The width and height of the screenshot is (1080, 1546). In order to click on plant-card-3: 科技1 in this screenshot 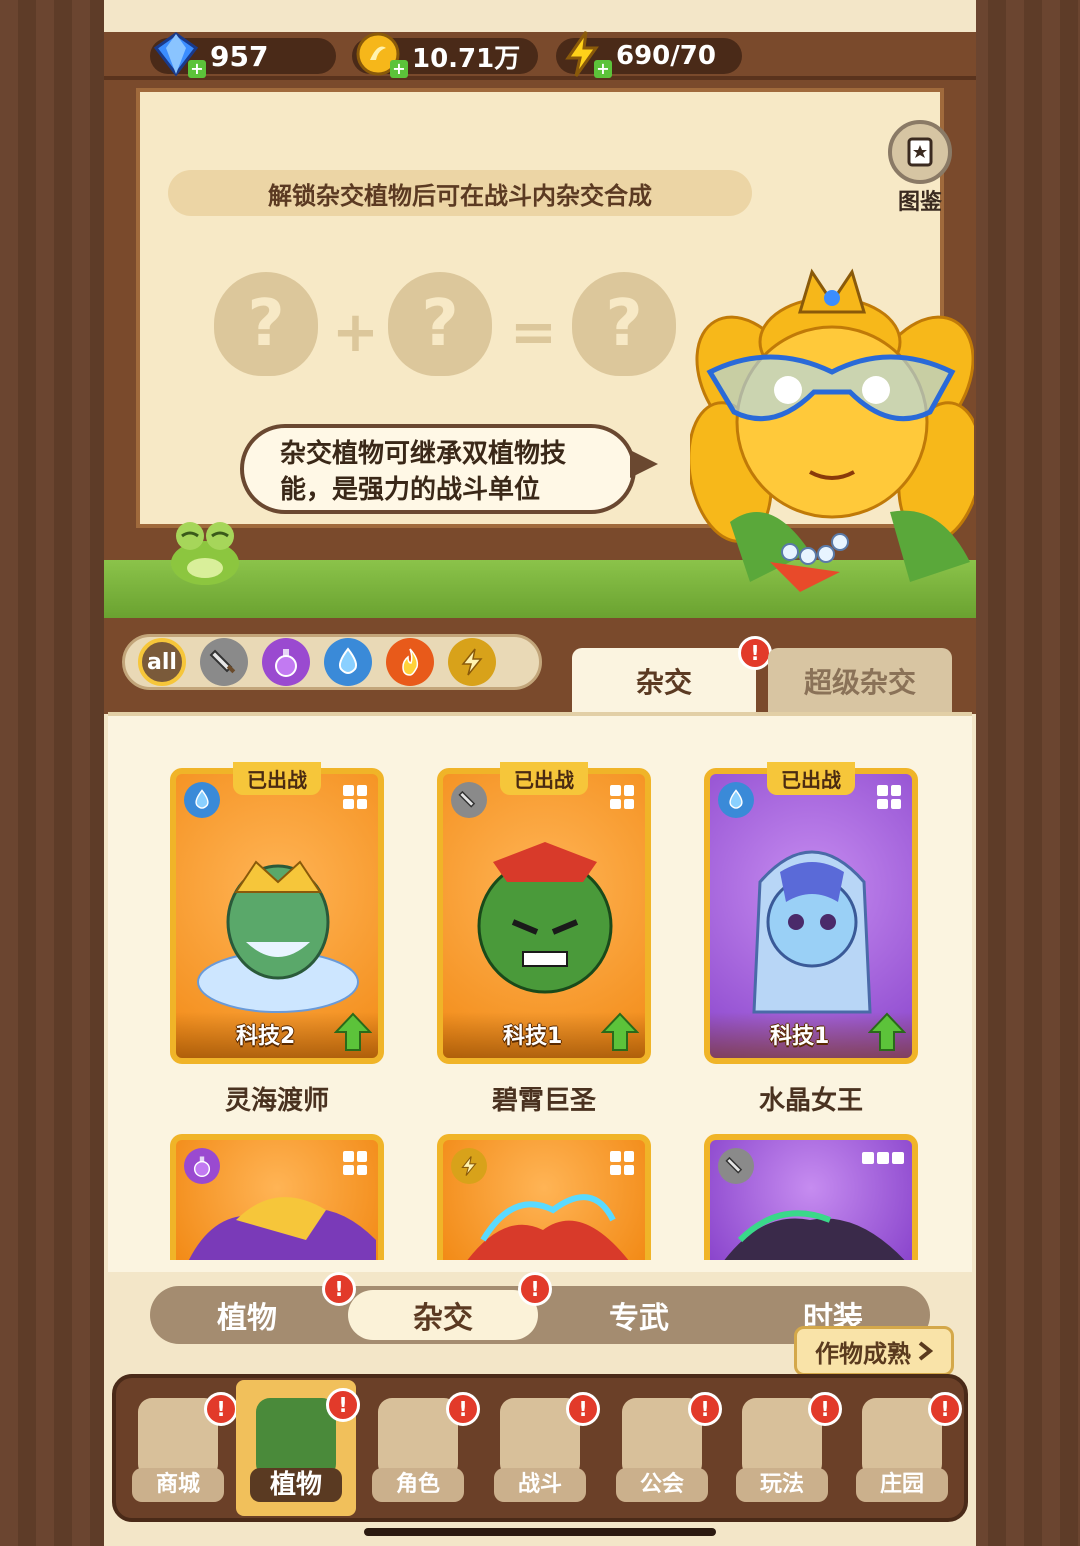, I will do `click(811, 916)`.